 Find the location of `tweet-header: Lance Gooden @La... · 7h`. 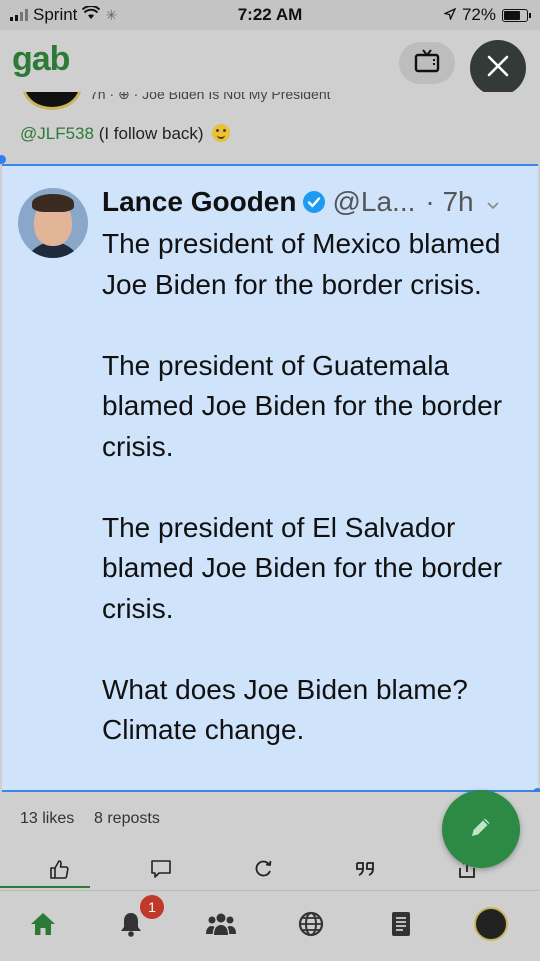

tweet-header: Lance Gooden @La... · 7h is located at coordinates (317, 202).